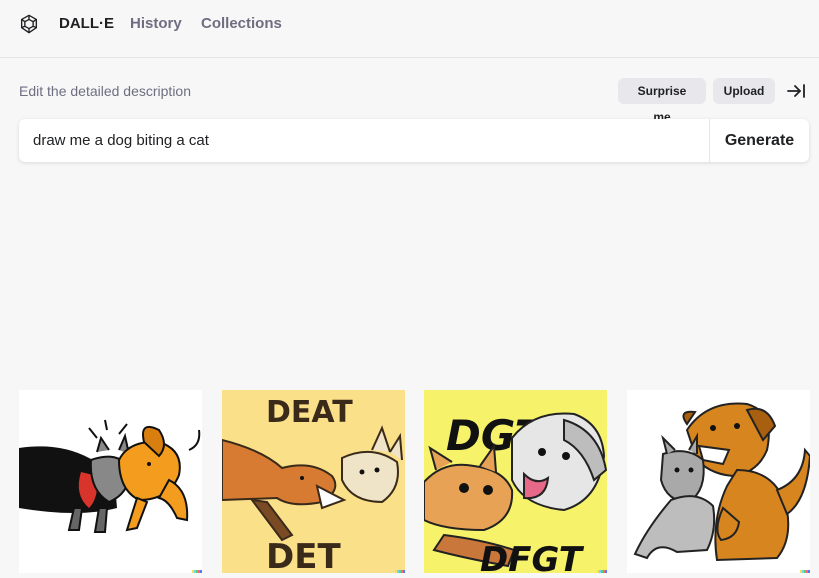 The height and width of the screenshot is (578, 819). I want to click on dog-cat-illustration-2: DEAT DET, so click(312, 484).